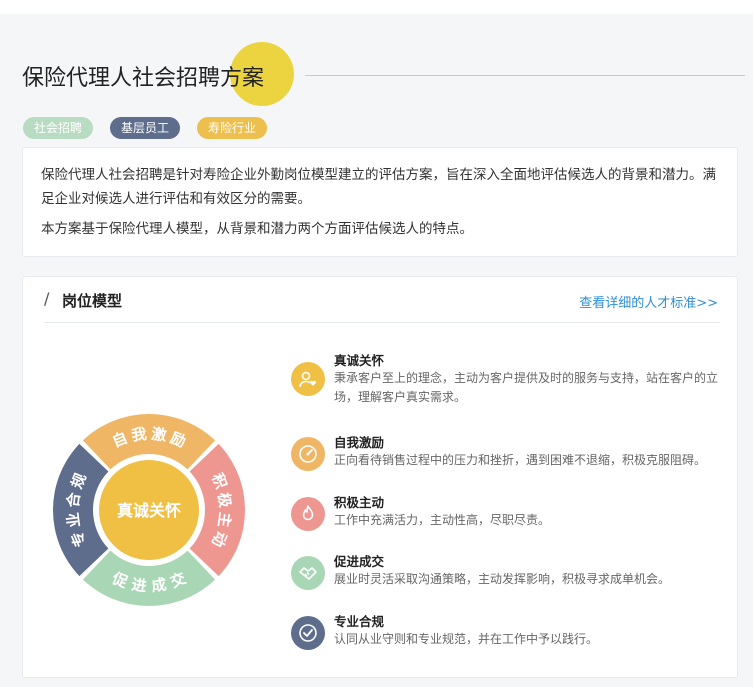 The image size is (753, 687). Describe the element at coordinates (359, 442) in the screenshot. I see `trait-name: 自我激励` at that location.